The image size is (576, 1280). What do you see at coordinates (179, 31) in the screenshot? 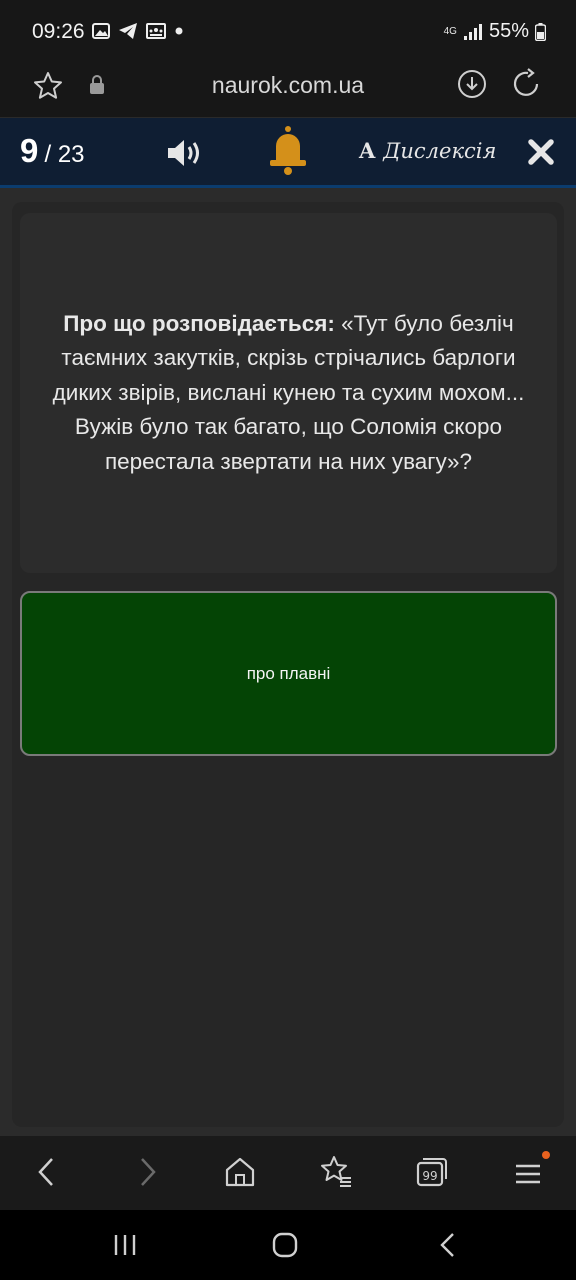
I see `dot-icon` at bounding box center [179, 31].